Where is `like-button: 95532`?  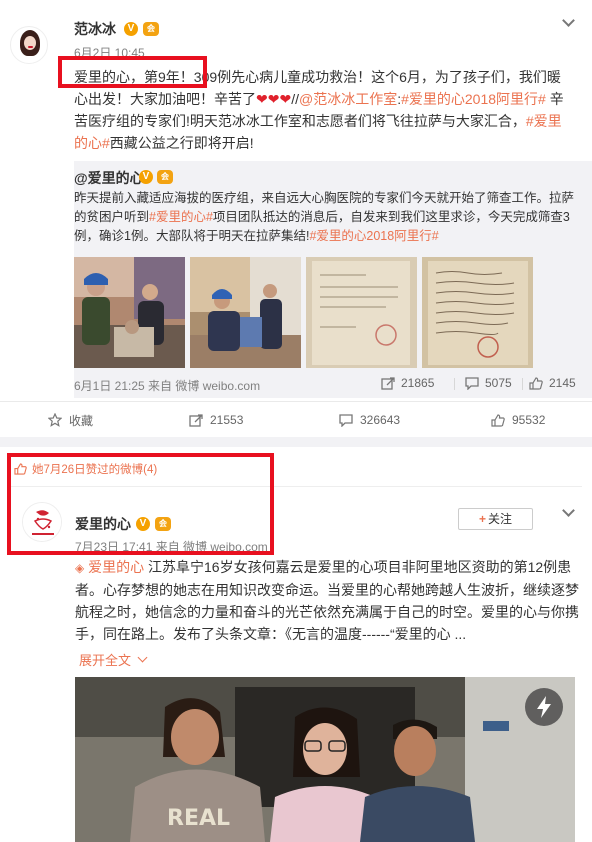
like-button: 95532 is located at coordinates (518, 420).